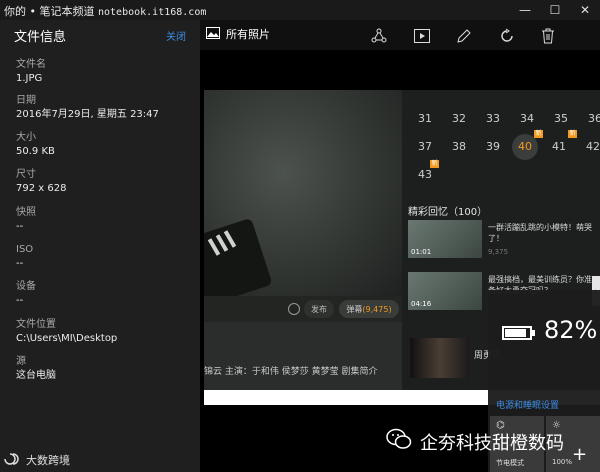 The height and width of the screenshot is (472, 600). I want to click on highlights-title: 精彩回忆（100）, so click(448, 212).